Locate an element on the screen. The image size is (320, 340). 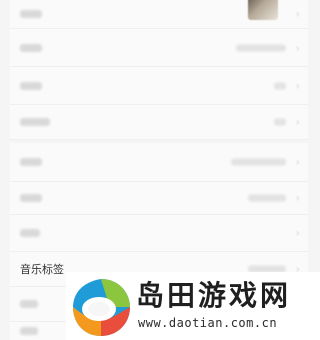
avatar is located at coordinates (263, 10).